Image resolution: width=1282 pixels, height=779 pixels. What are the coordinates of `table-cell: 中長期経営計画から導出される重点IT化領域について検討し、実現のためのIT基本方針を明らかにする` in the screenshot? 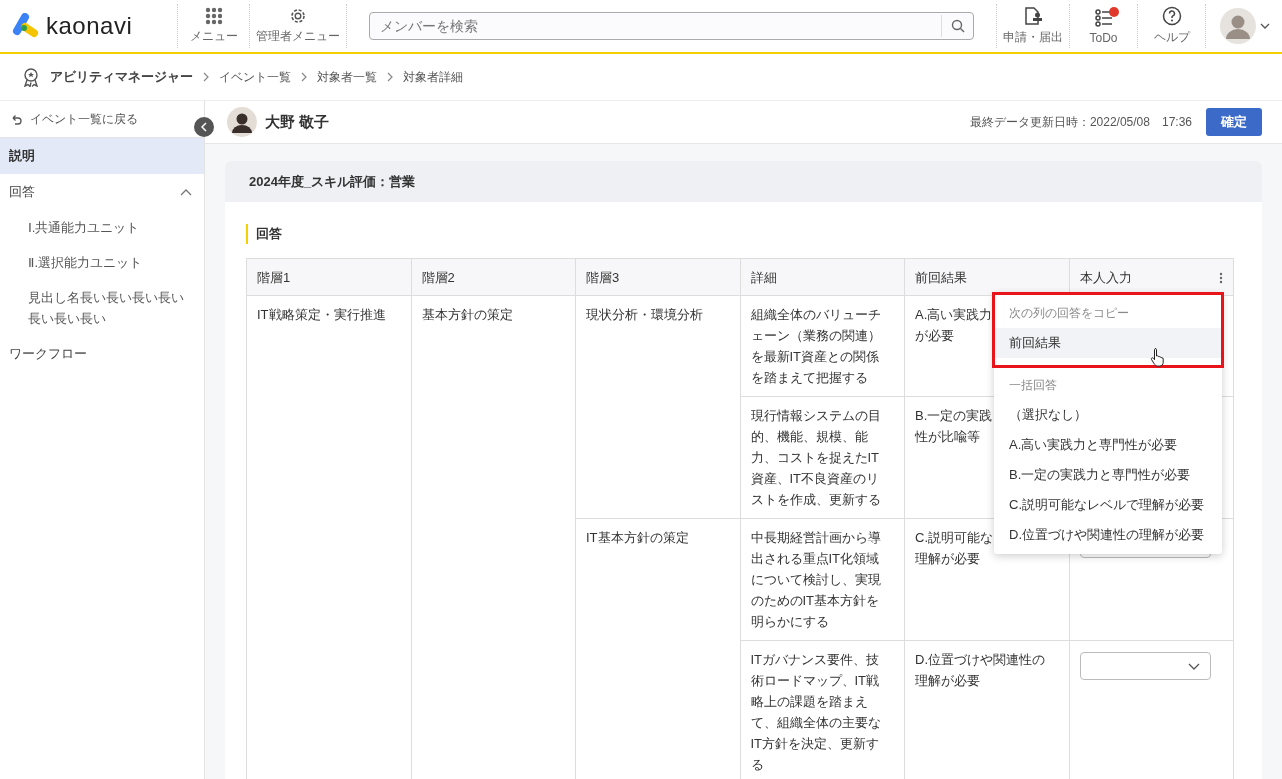 It's located at (822, 579).